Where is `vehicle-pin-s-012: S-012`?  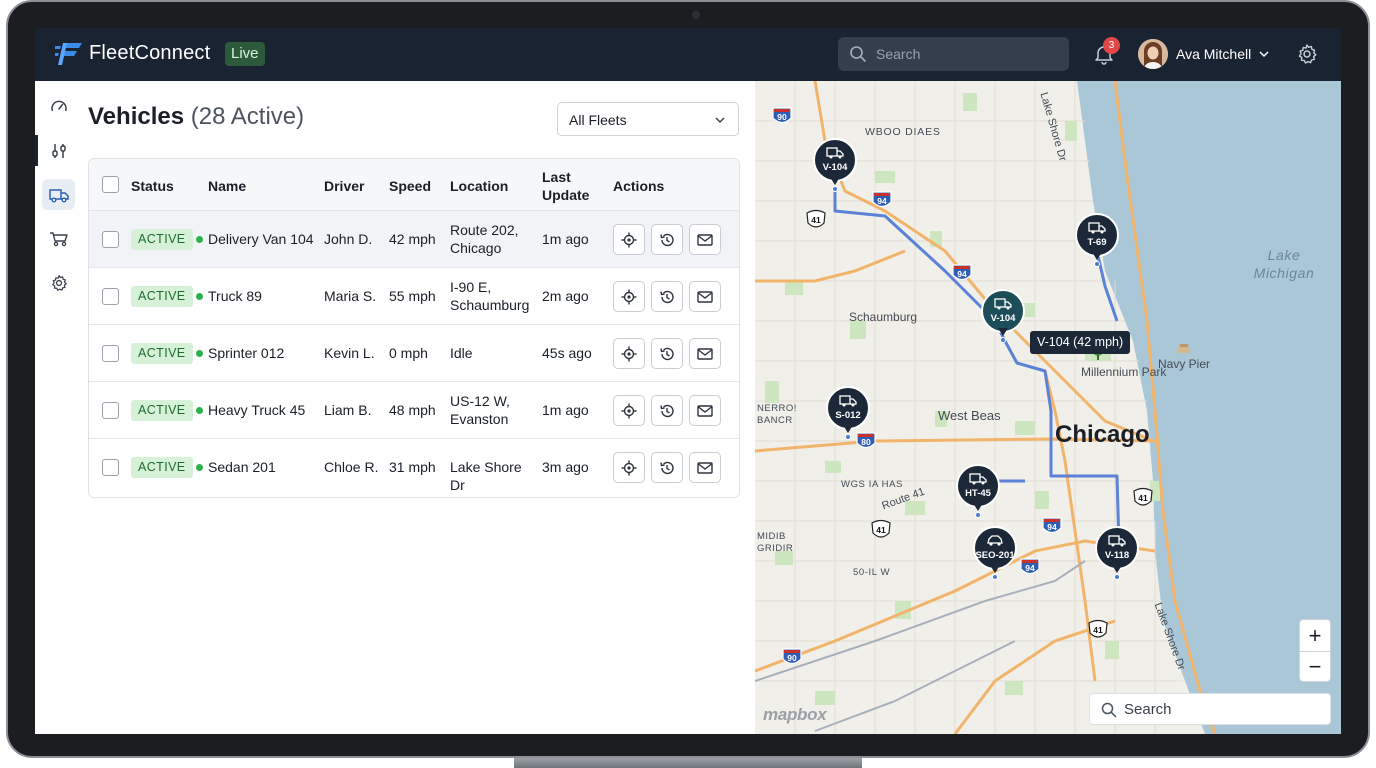
vehicle-pin-s-012: S-012 is located at coordinates (848, 413).